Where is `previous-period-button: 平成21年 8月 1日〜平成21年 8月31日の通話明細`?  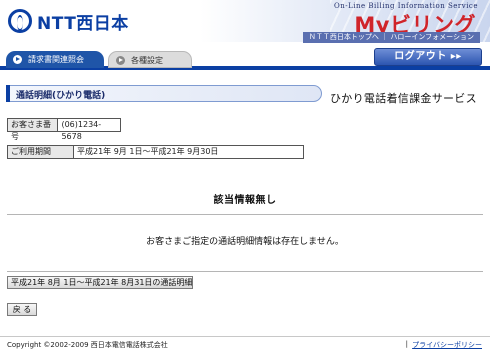 previous-period-button: 平成21年 8月 1日〜平成21年 8月31日の通話明細 is located at coordinates (100, 282).